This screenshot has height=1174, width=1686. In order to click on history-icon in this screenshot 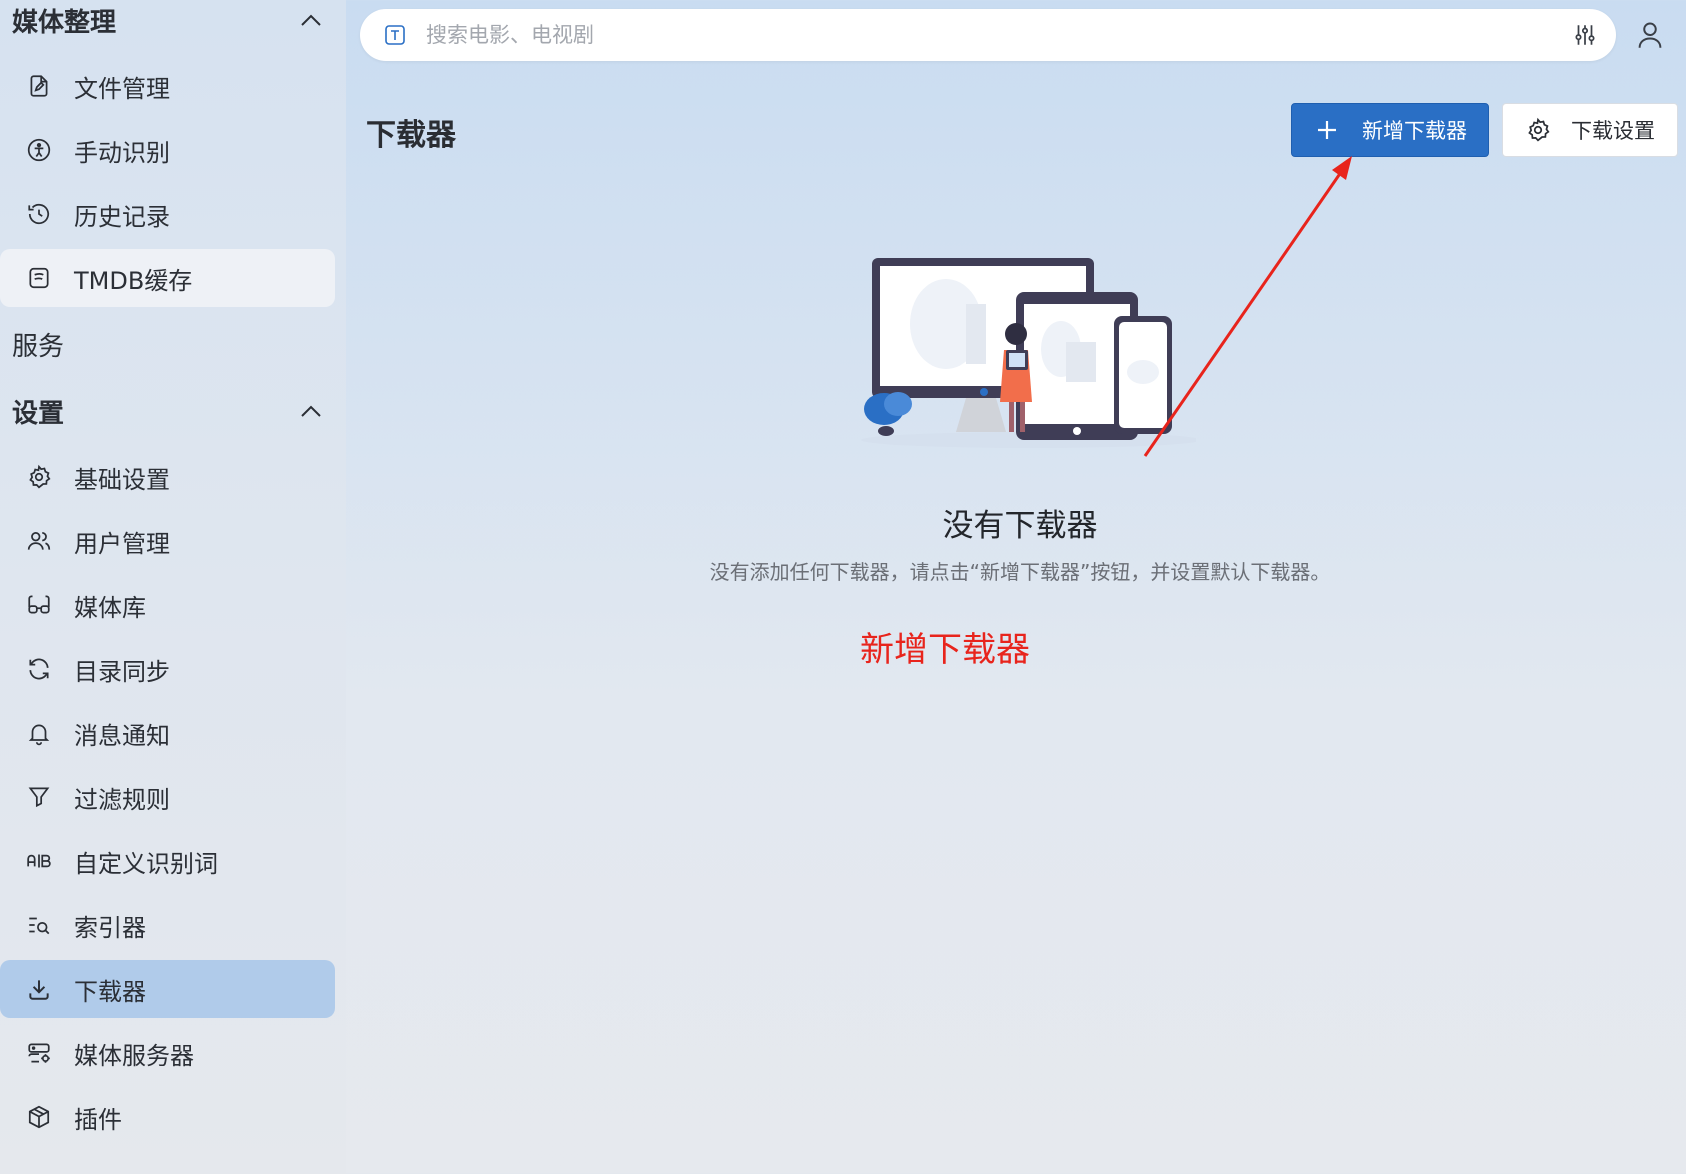, I will do `click(39, 214)`.